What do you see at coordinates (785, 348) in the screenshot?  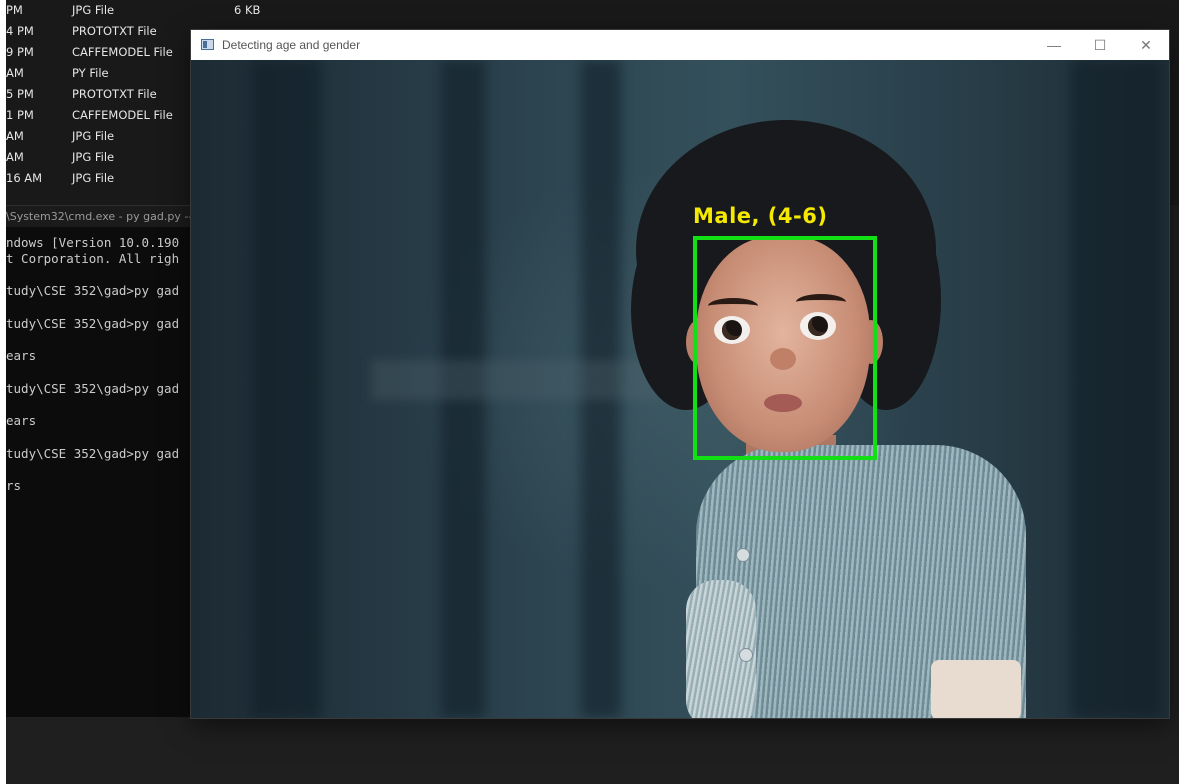 I see `face-detection-box` at bounding box center [785, 348].